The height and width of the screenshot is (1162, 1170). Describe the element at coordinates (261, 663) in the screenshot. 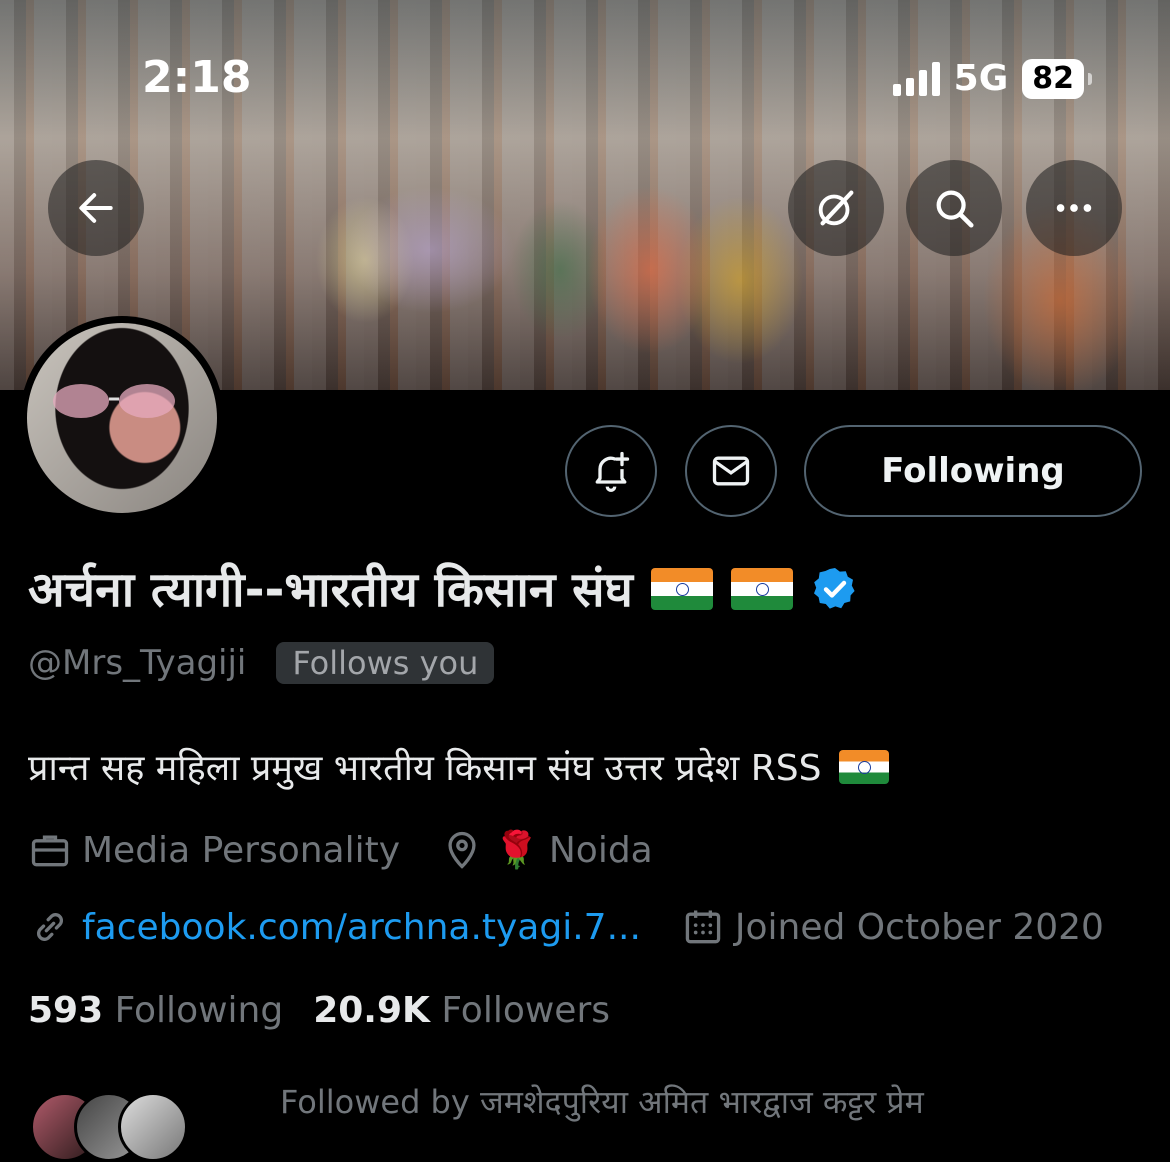

I see `handle-row: @Mrs_Tyagiji Follows you` at that location.